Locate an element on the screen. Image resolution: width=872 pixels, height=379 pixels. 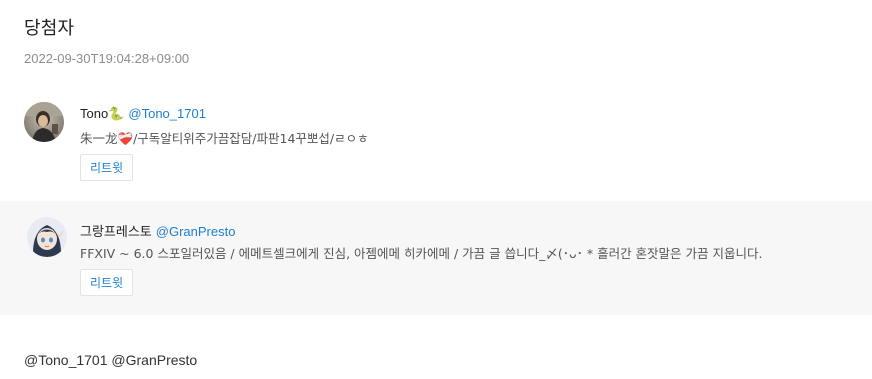
display-name: 그랑프레스토 is located at coordinates (116, 231).